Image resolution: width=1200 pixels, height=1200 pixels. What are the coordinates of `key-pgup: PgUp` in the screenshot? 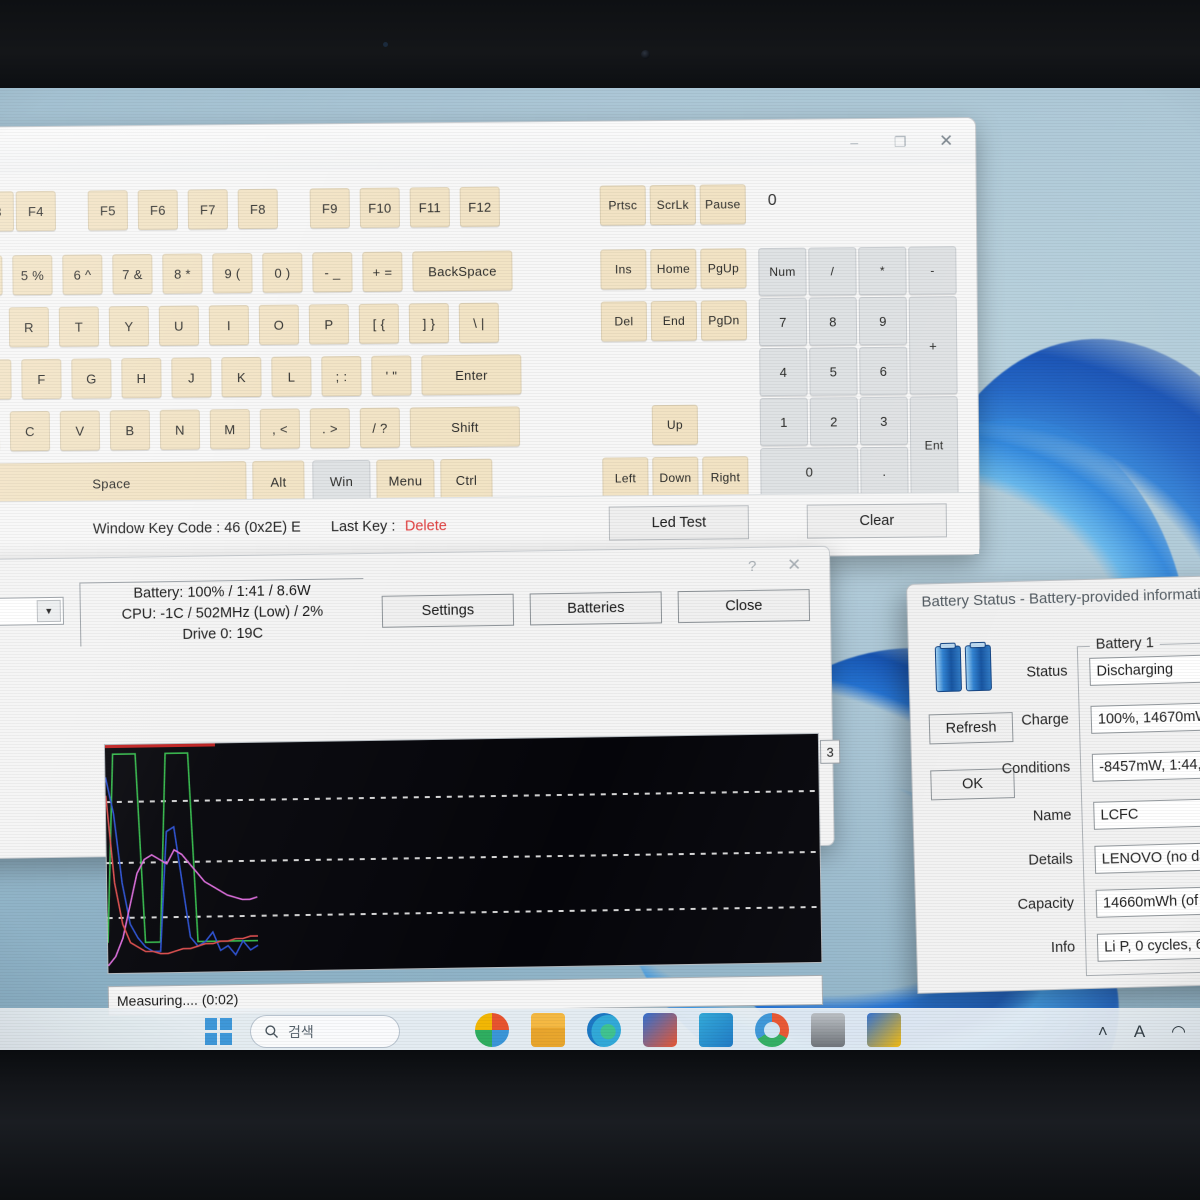 It's located at (723, 268).